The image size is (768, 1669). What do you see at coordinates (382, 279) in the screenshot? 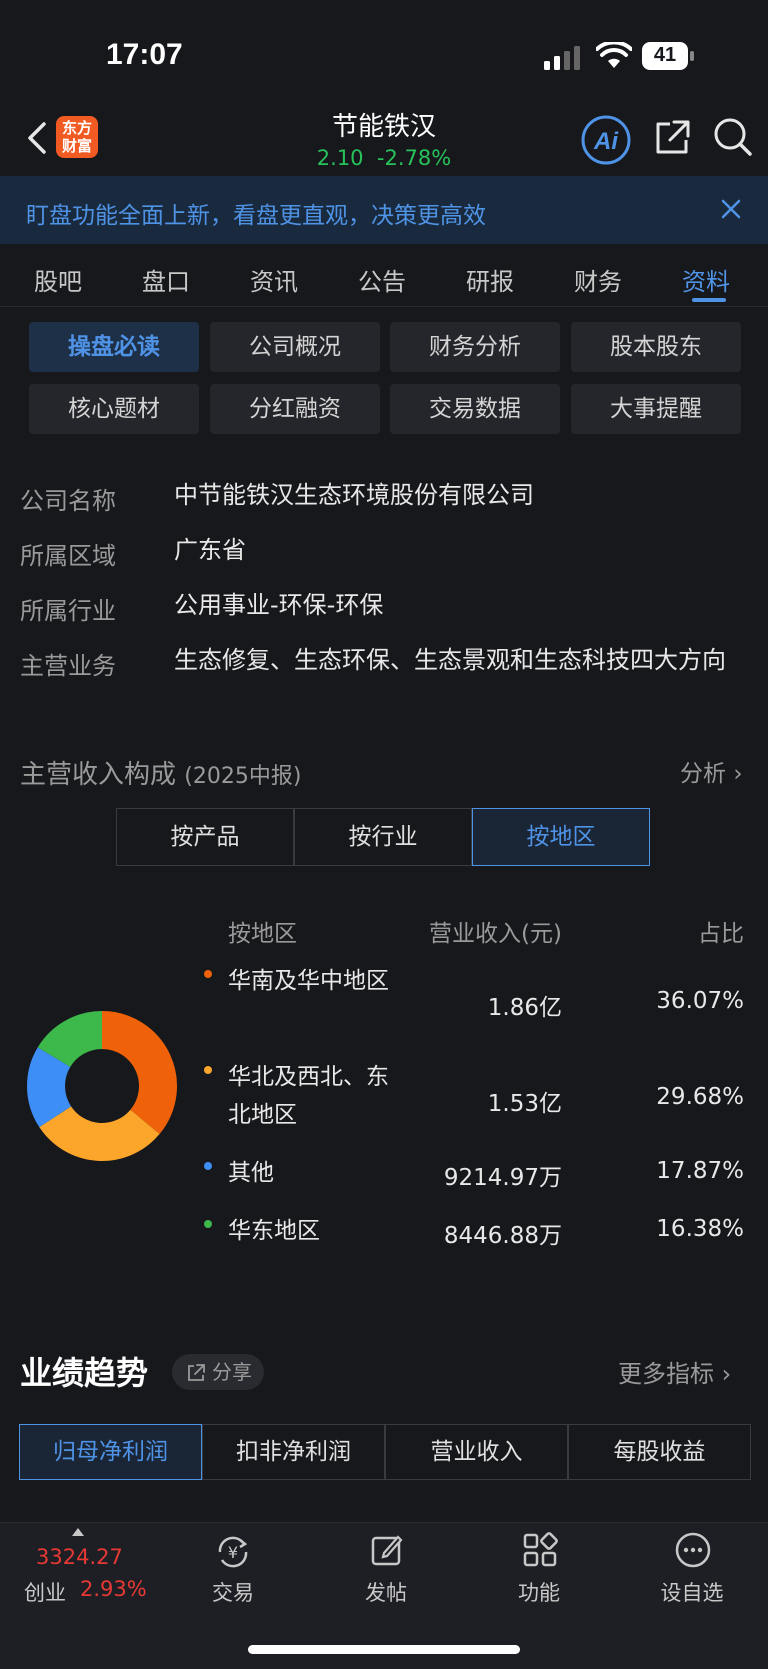
I see `tab-announcements: 公告` at bounding box center [382, 279].